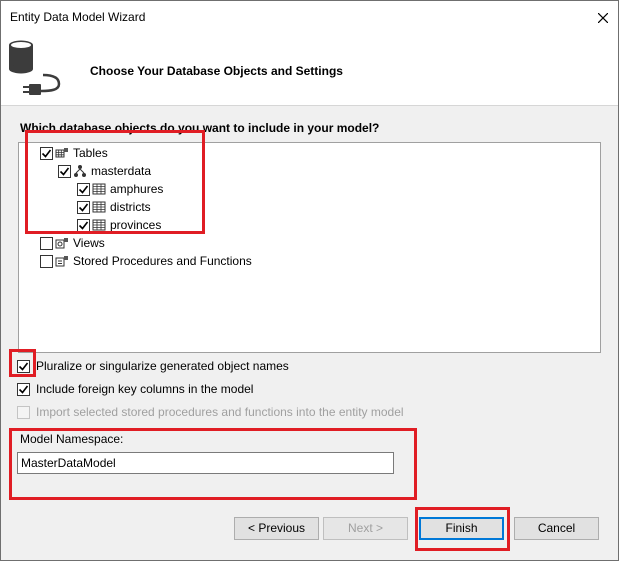 The image size is (619, 561). Describe the element at coordinates (556, 528) in the screenshot. I see `cancel-button: Cancel` at that location.